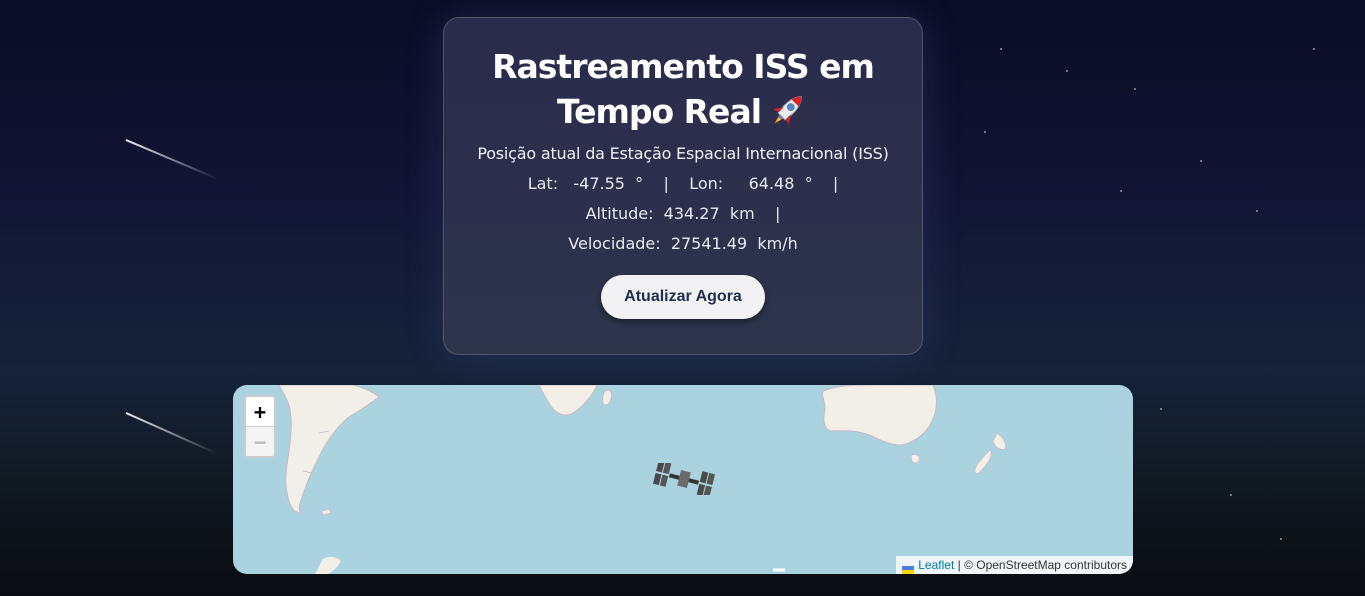 Image resolution: width=1365 pixels, height=596 pixels. What do you see at coordinates (683, 296) in the screenshot?
I see `refresh-button: Atualizar Agora` at bounding box center [683, 296].